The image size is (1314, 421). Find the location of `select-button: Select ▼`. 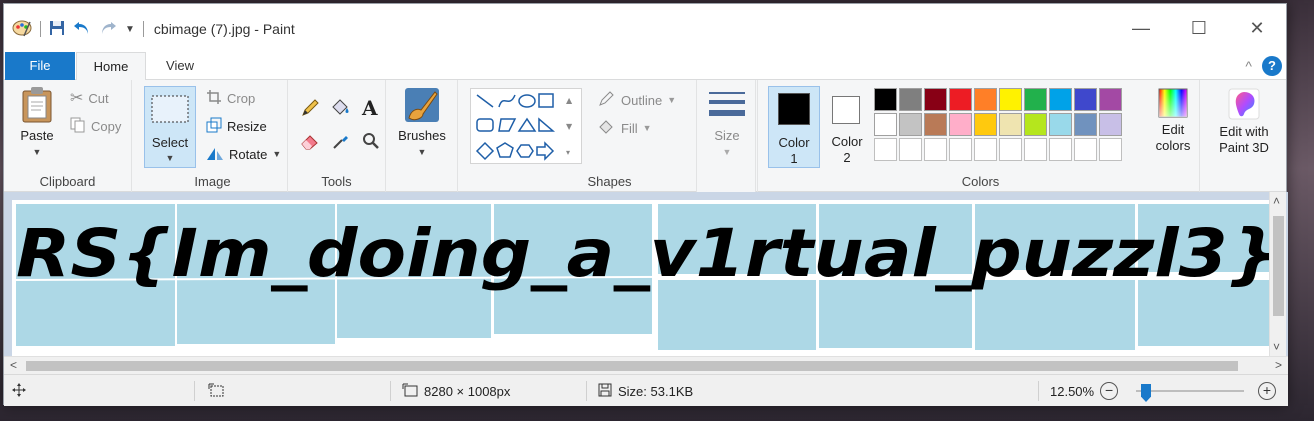

select-button: Select ▼ is located at coordinates (170, 127).